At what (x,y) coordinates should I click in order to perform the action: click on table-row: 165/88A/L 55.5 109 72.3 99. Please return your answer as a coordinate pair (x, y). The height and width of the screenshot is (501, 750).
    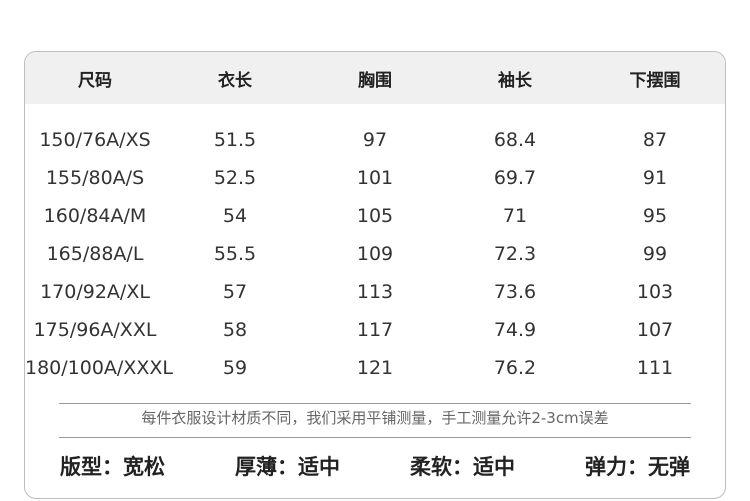
    Looking at the image, I should click on (375, 254).